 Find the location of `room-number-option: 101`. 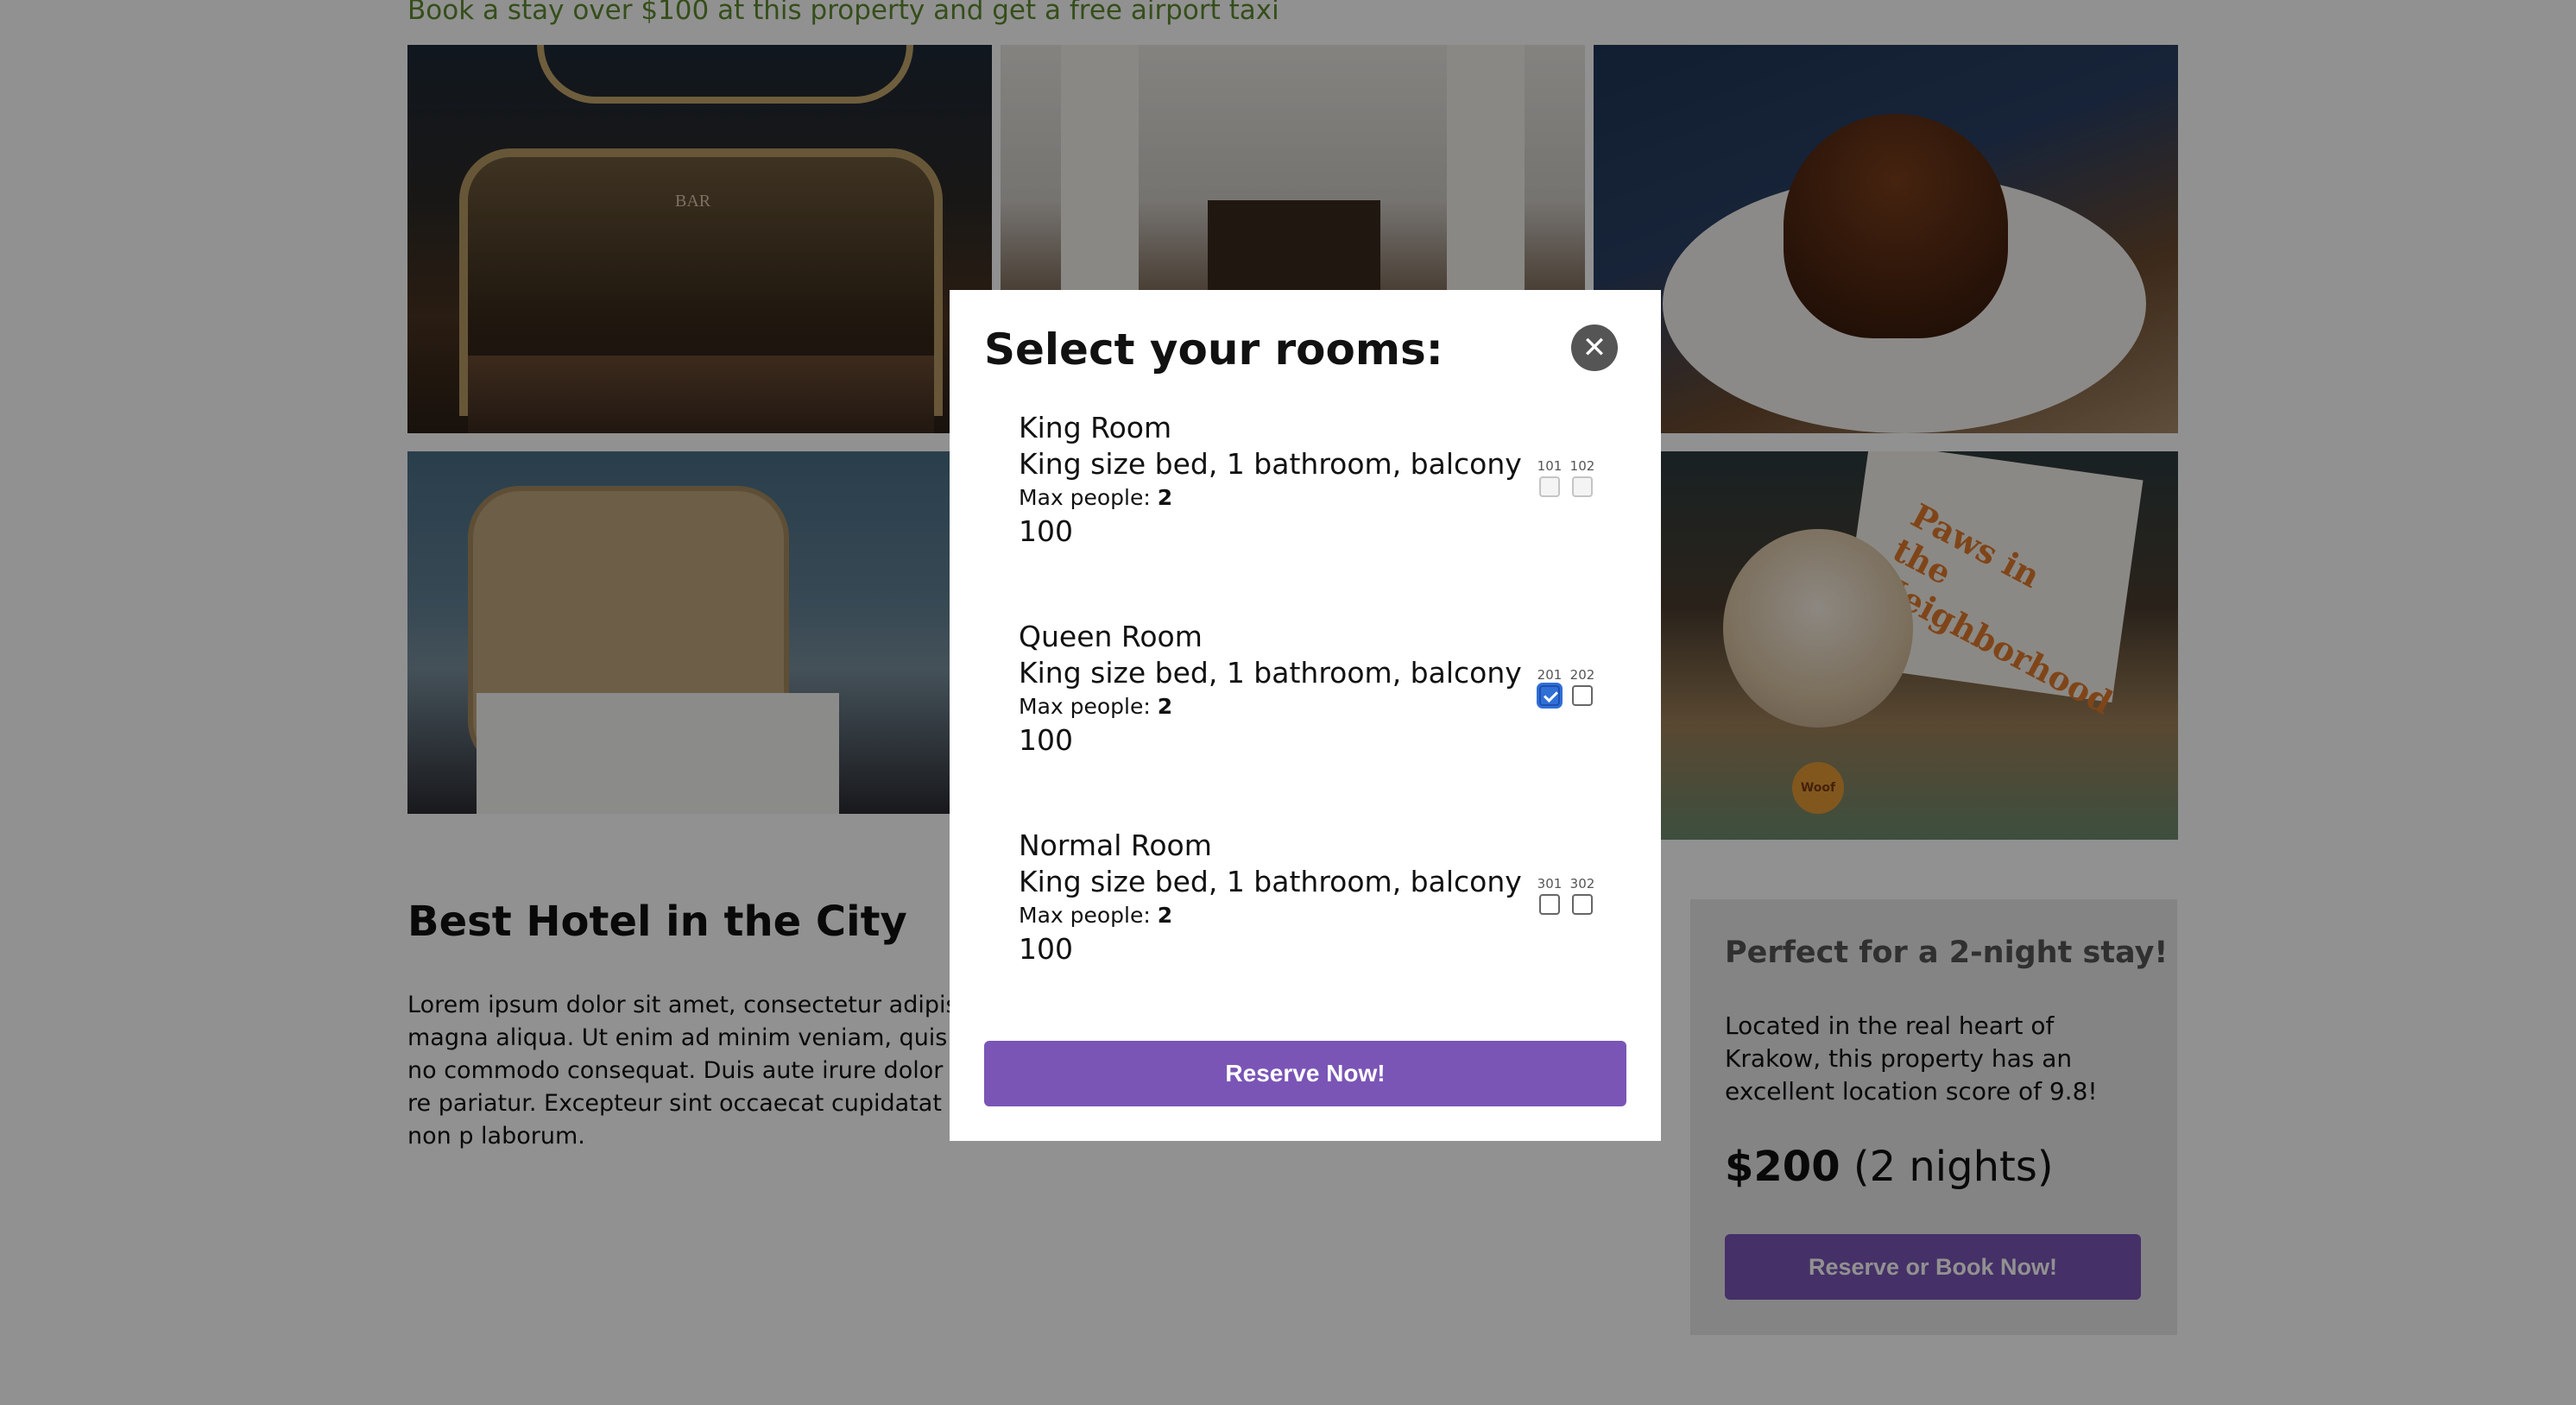

room-number-option: 101 is located at coordinates (1550, 478).